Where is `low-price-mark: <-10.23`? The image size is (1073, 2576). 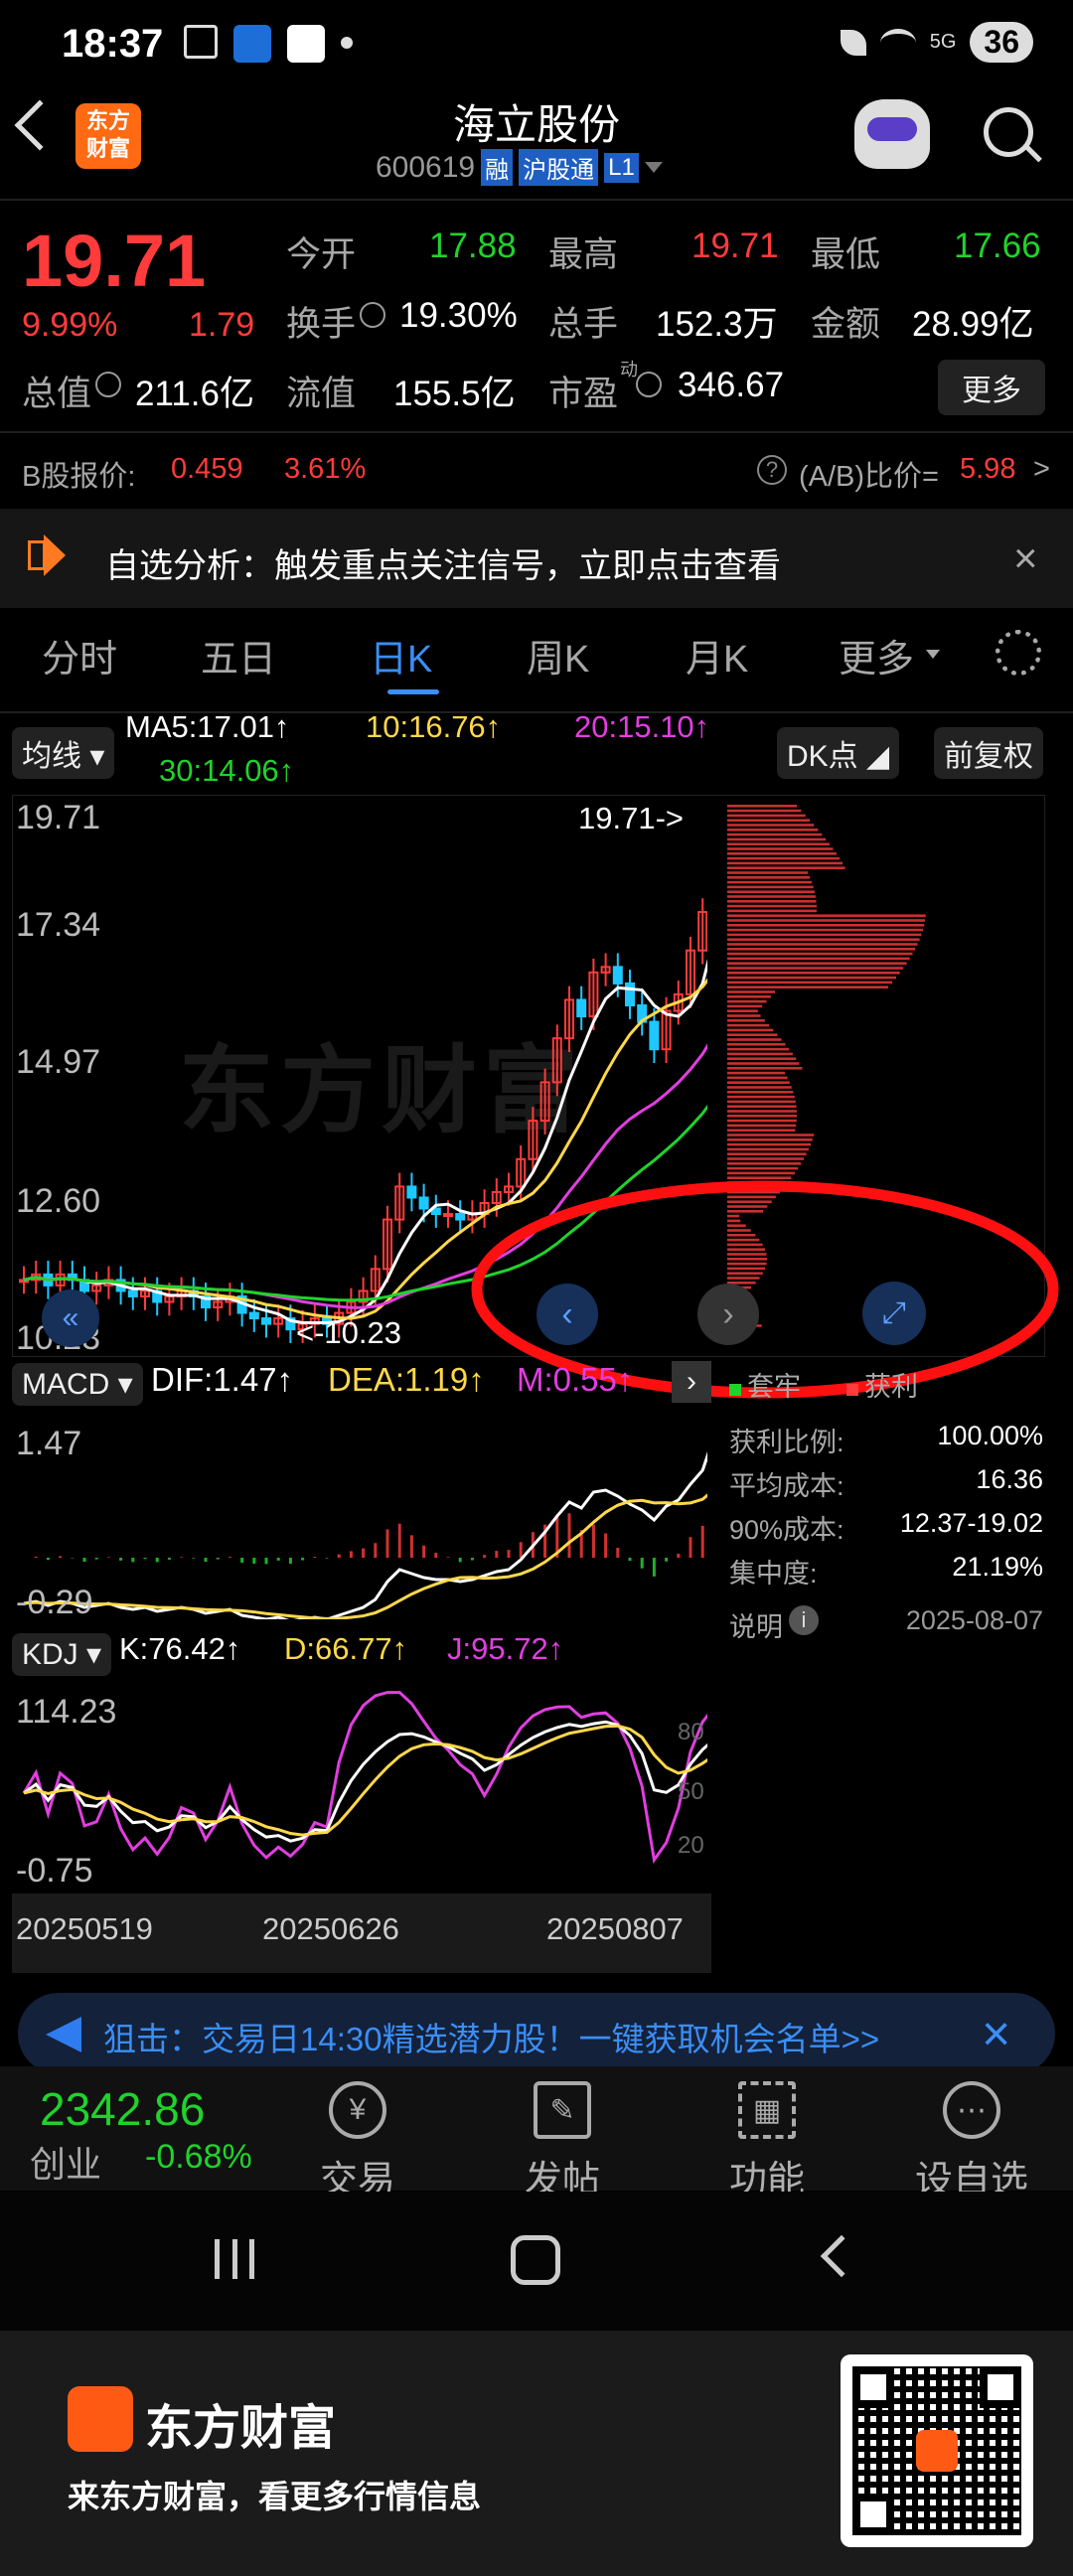
low-price-mark: <-10.23 is located at coordinates (349, 1332).